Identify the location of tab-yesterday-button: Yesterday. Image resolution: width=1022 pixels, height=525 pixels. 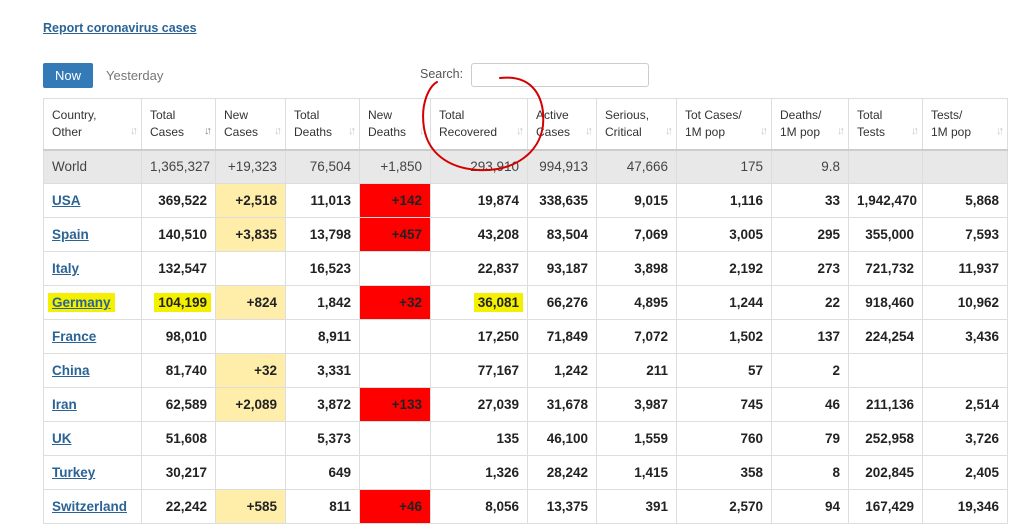
(134, 75).